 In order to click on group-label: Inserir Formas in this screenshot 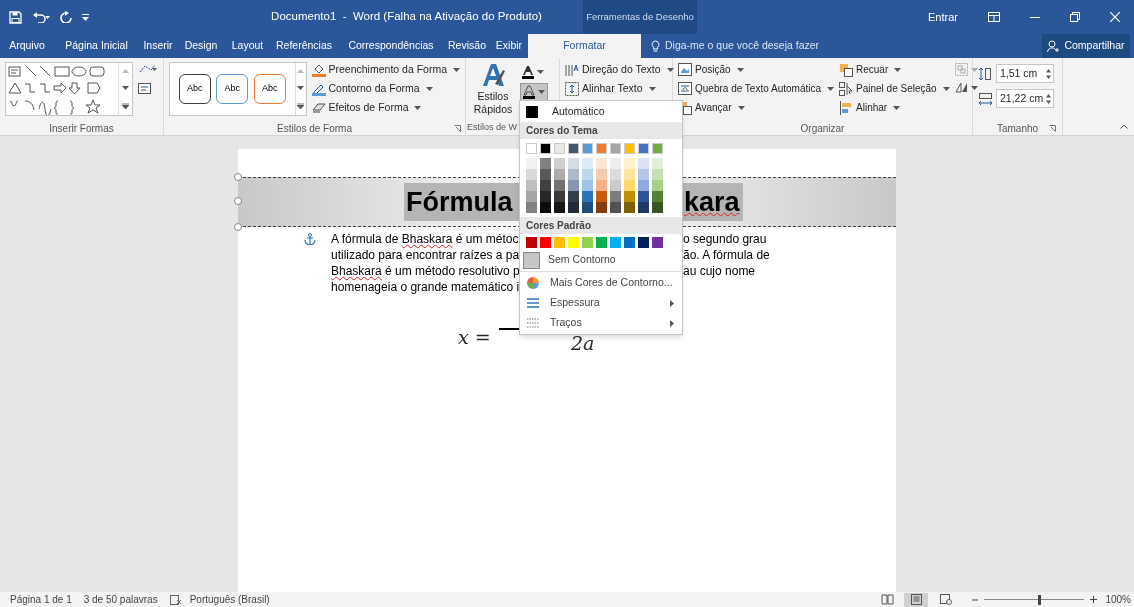, I will do `click(81, 128)`.